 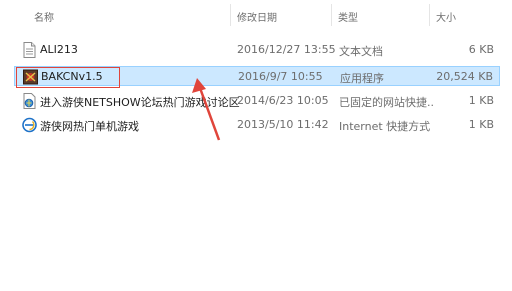 What do you see at coordinates (29, 50) in the screenshot?
I see `text-document-icon` at bounding box center [29, 50].